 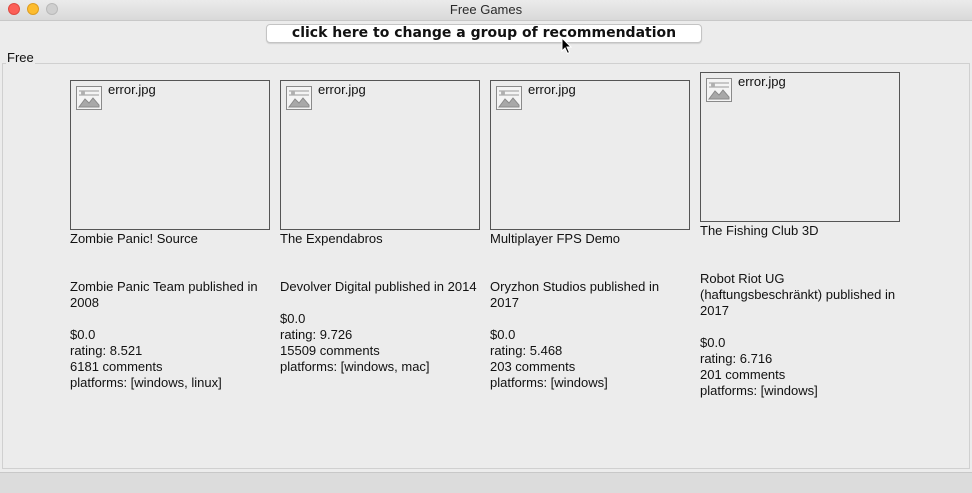 I want to click on game-comments: 203 comments, so click(x=533, y=366).